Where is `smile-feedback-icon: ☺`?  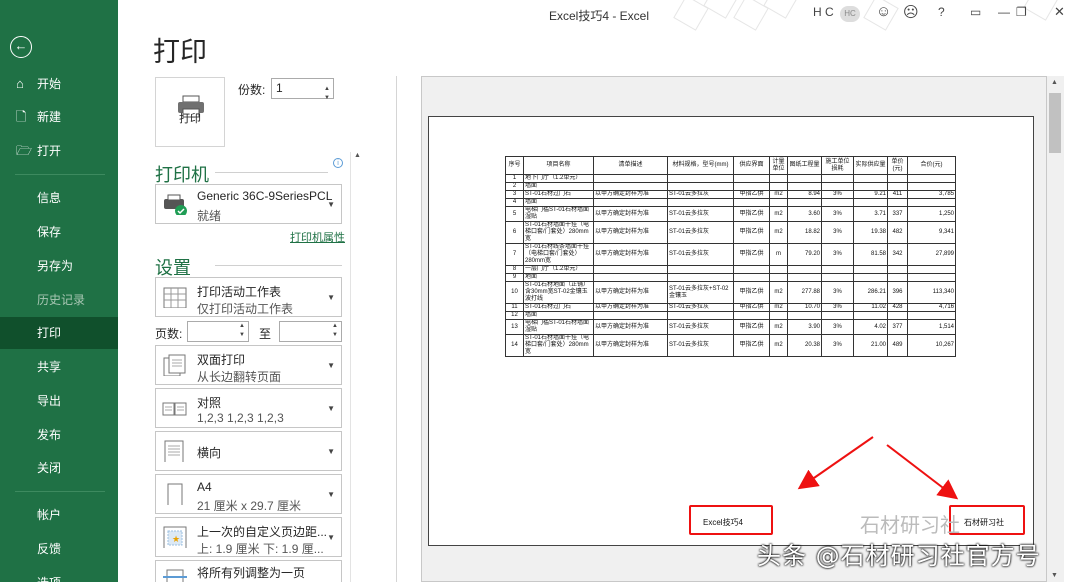
smile-feedback-icon: ☺ is located at coordinates (883, 11).